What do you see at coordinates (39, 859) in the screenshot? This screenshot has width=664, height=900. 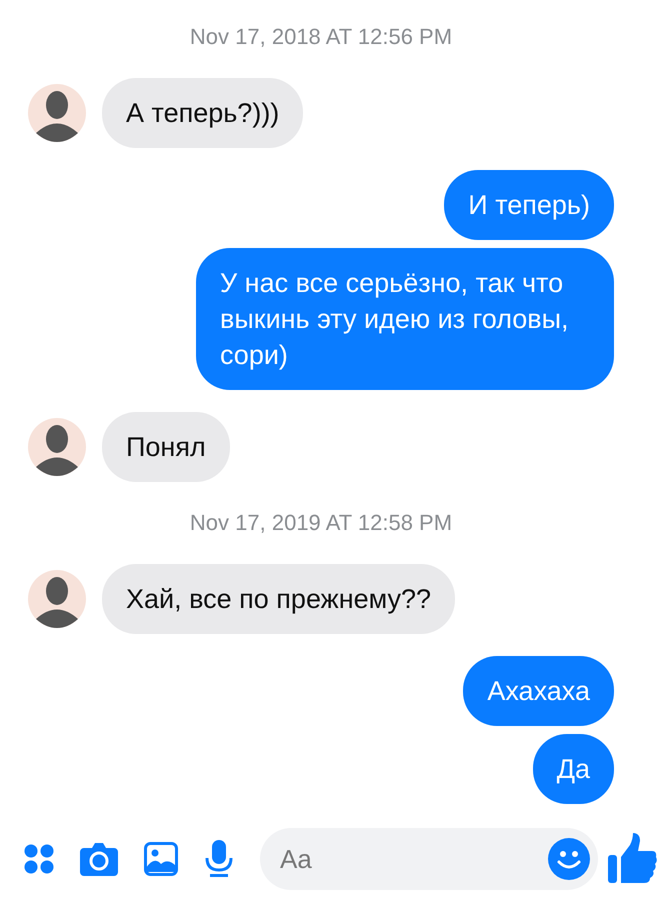 I see `apps-icon` at bounding box center [39, 859].